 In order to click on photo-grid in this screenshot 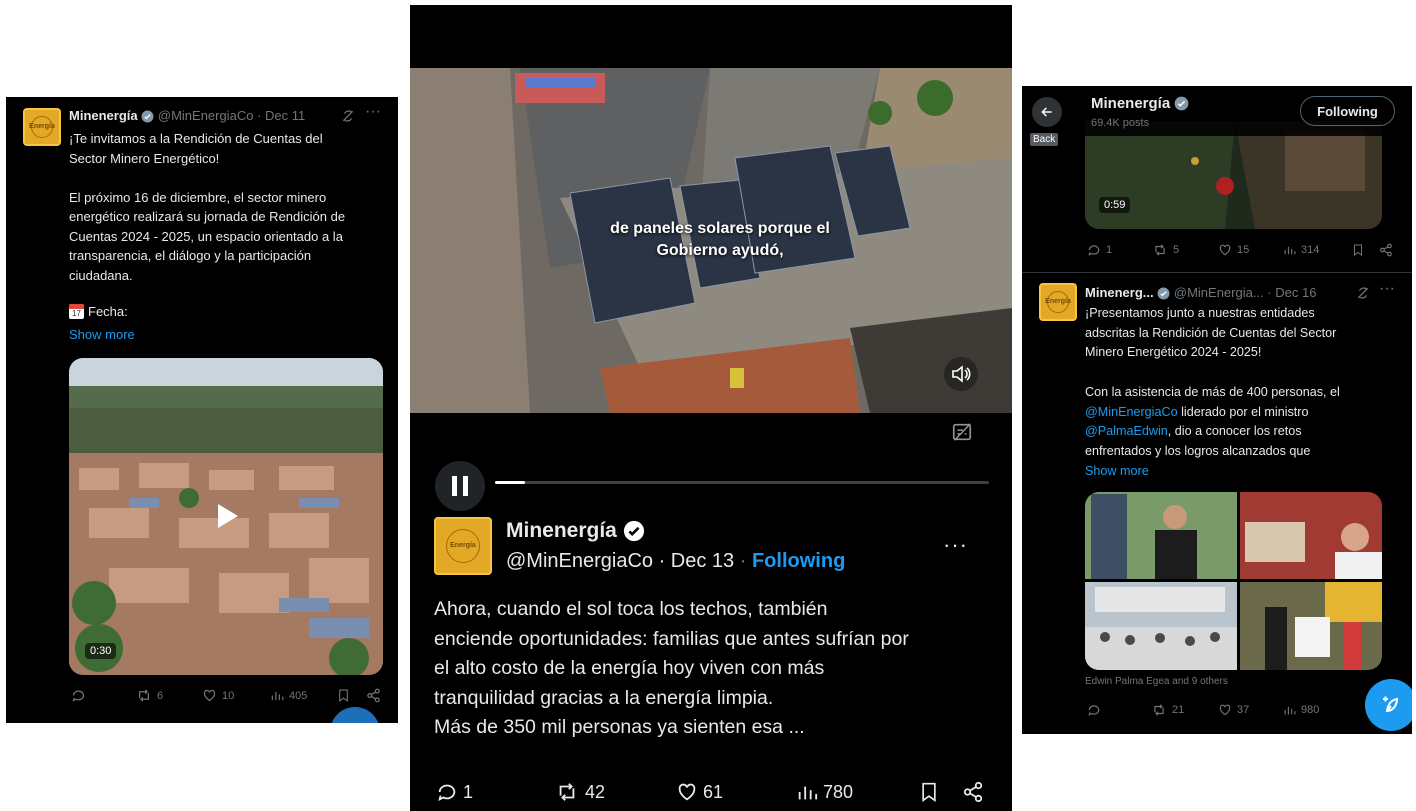, I will do `click(1233, 581)`.